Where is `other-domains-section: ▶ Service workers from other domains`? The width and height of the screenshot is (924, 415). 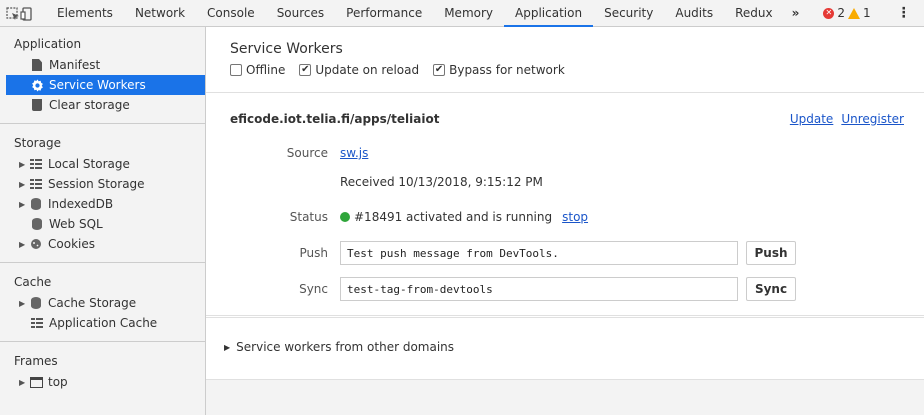
other-domains-section: ▶ Service workers from other domains is located at coordinates (565, 348).